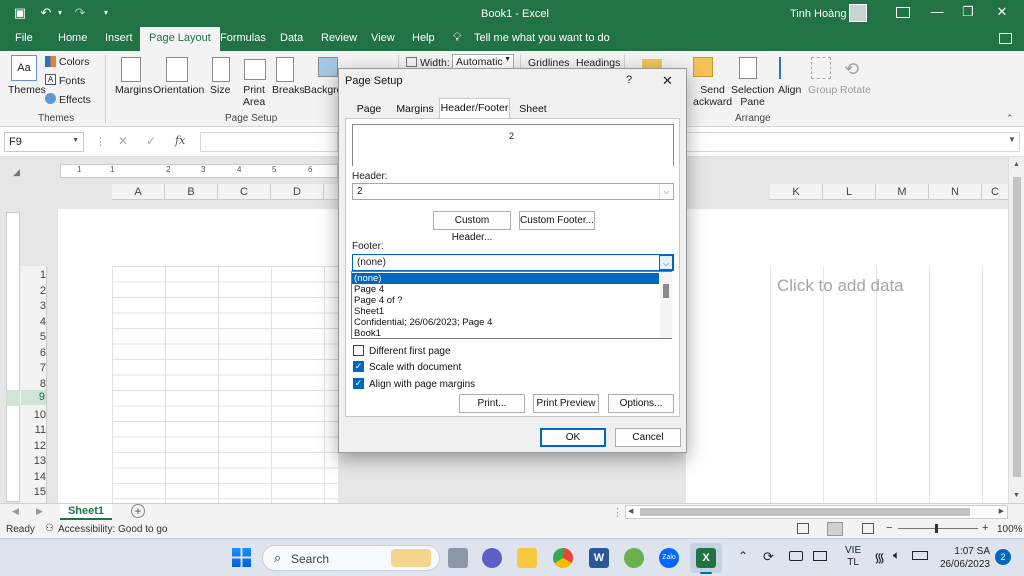  What do you see at coordinates (323, 90) in the screenshot?
I see `background-button: Backgro` at bounding box center [323, 90].